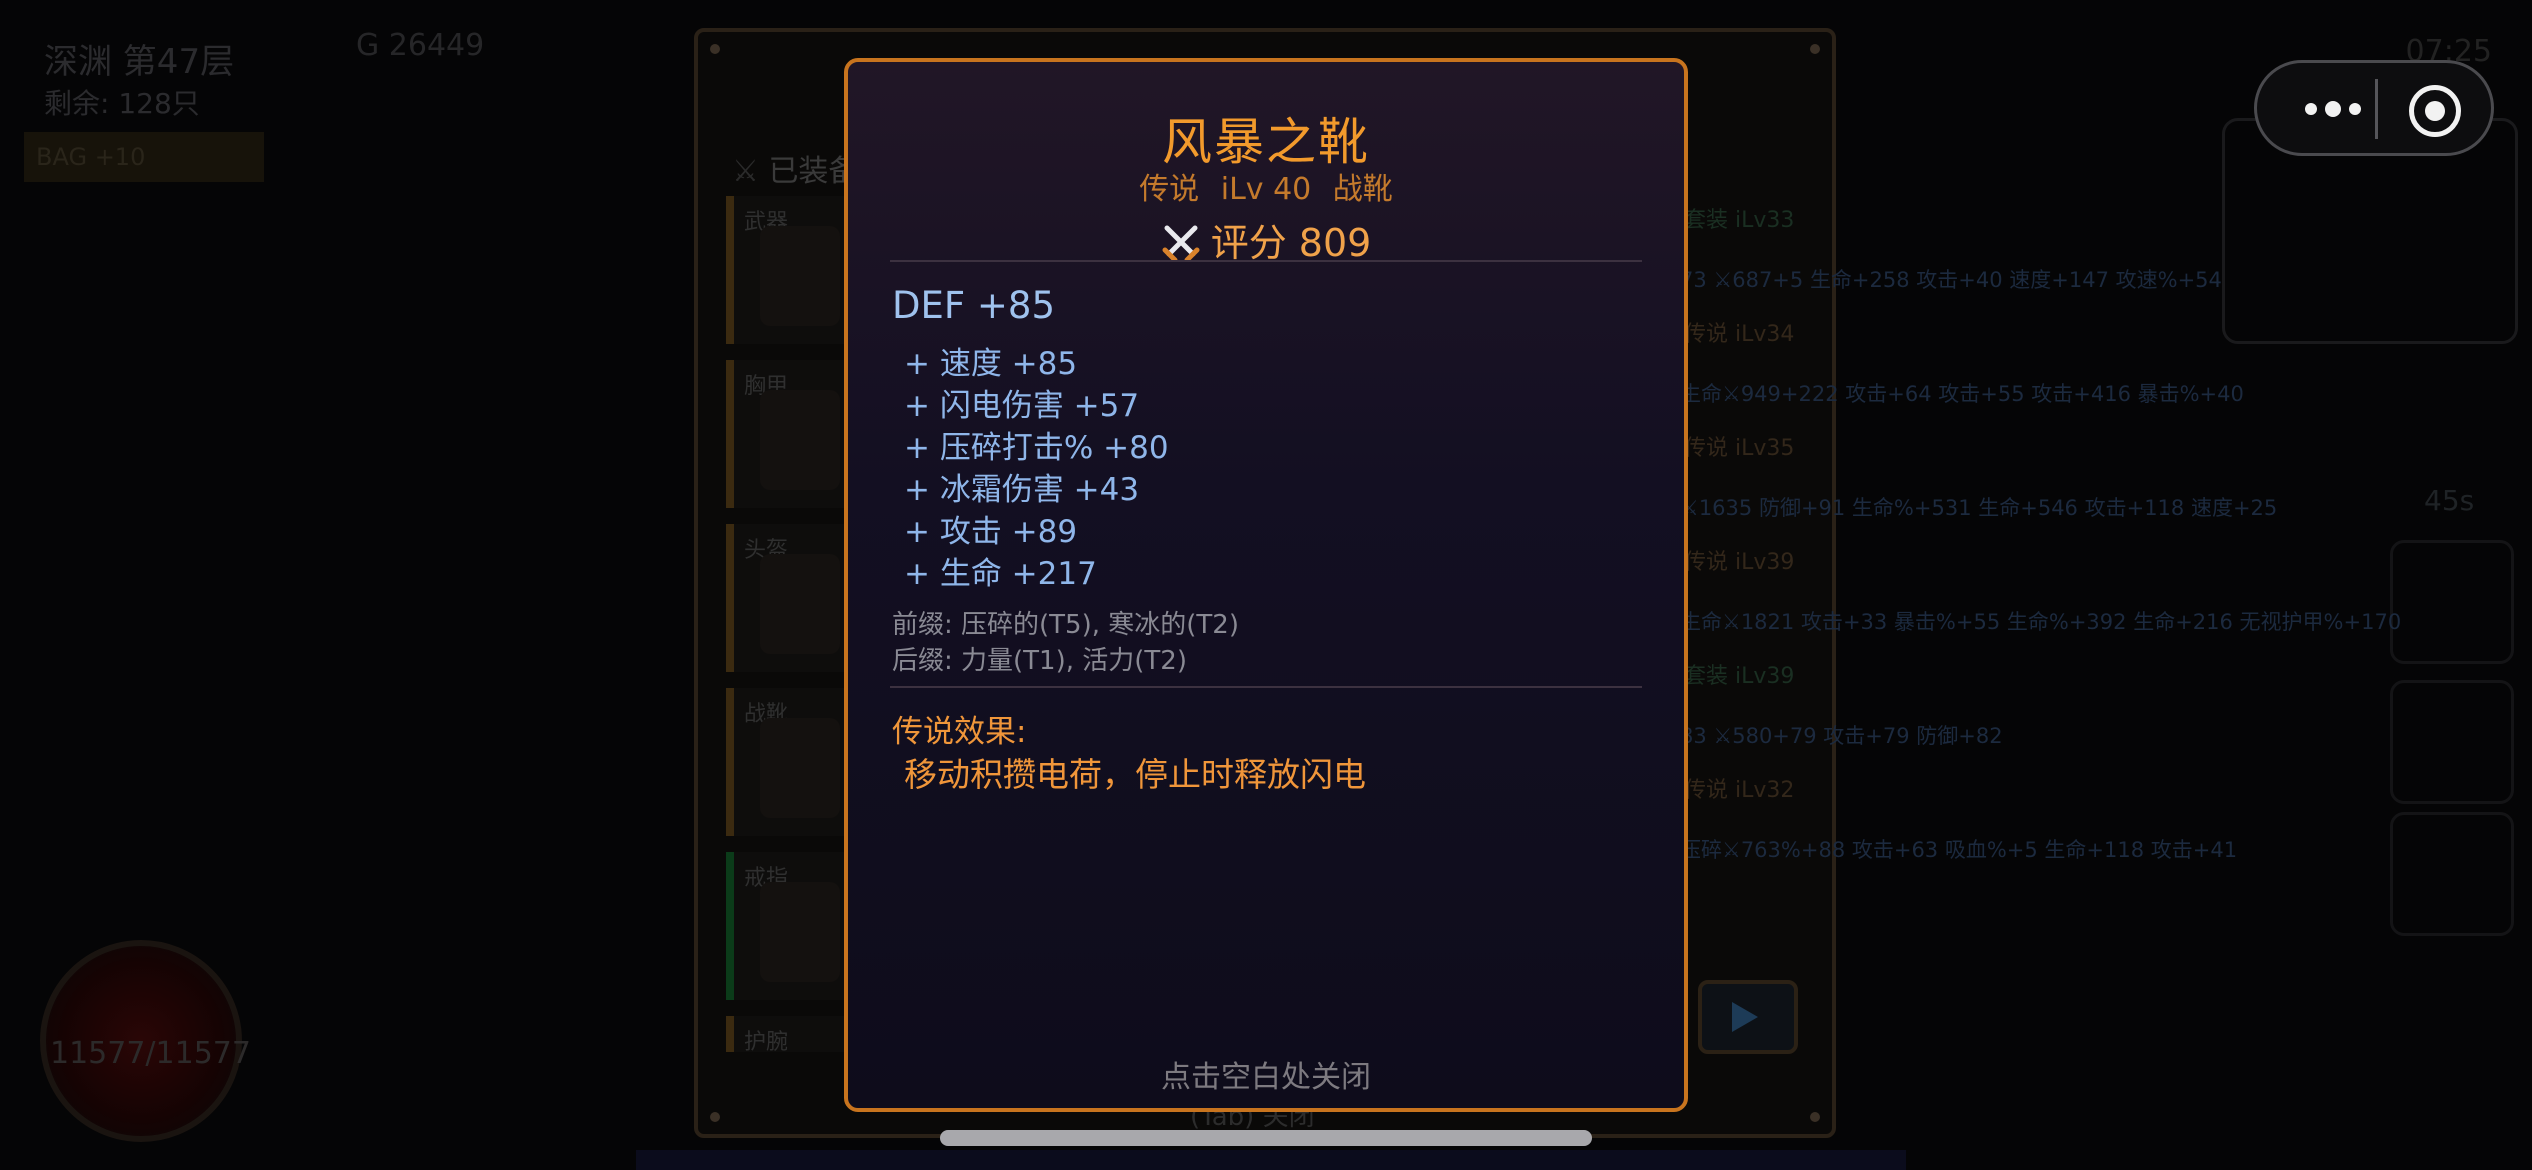  I want to click on item-subtitle: 传说 iLv 40 战靴, so click(1266, 186).